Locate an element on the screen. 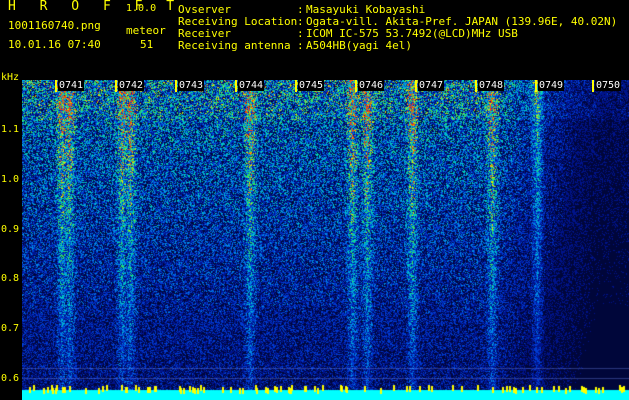 This screenshot has width=629, height=400. y-tick-0-6: 0.6 is located at coordinates (10, 378).